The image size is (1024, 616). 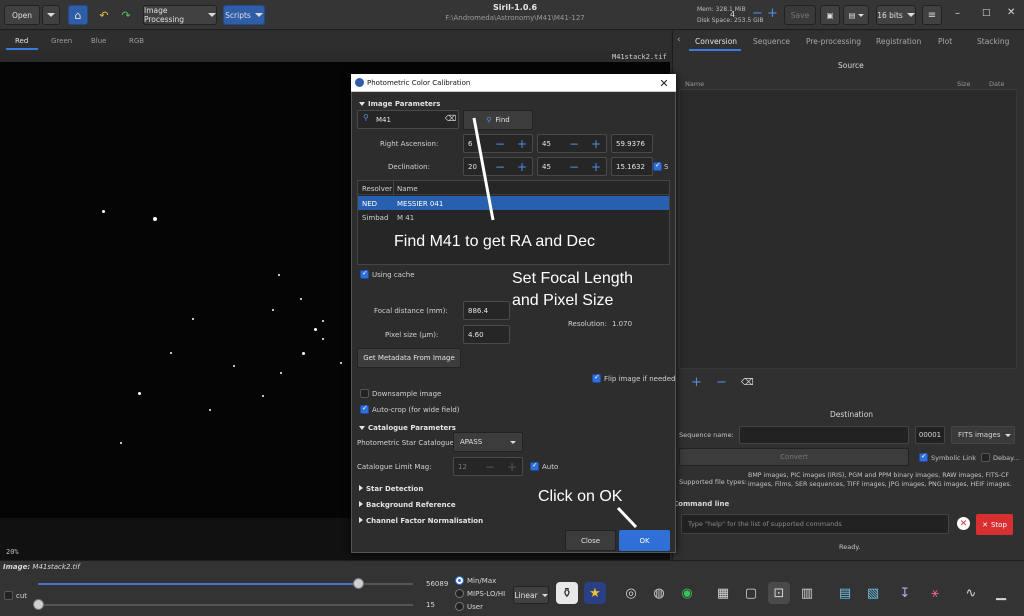 What do you see at coordinates (580, 496) in the screenshot?
I see `annotation-ok: Click on OK` at bounding box center [580, 496].